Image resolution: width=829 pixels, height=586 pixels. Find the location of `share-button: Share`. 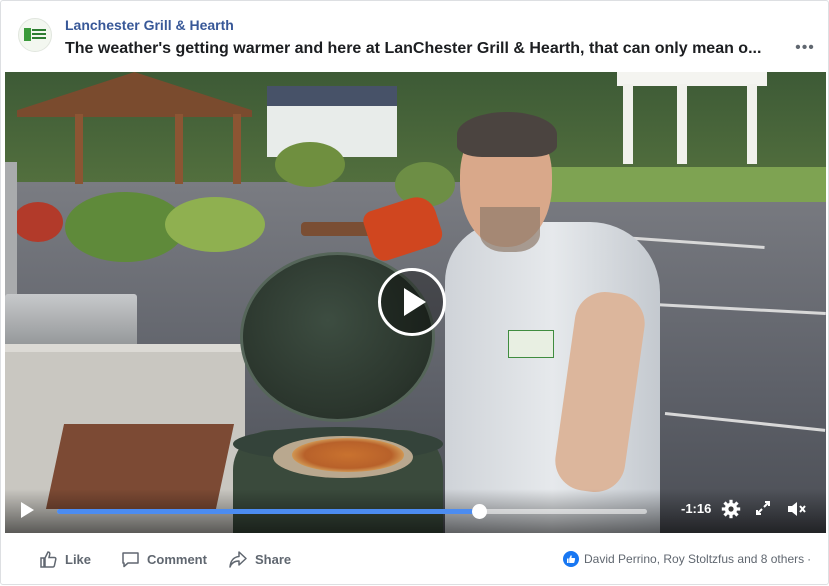

share-button: Share is located at coordinates (259, 559).